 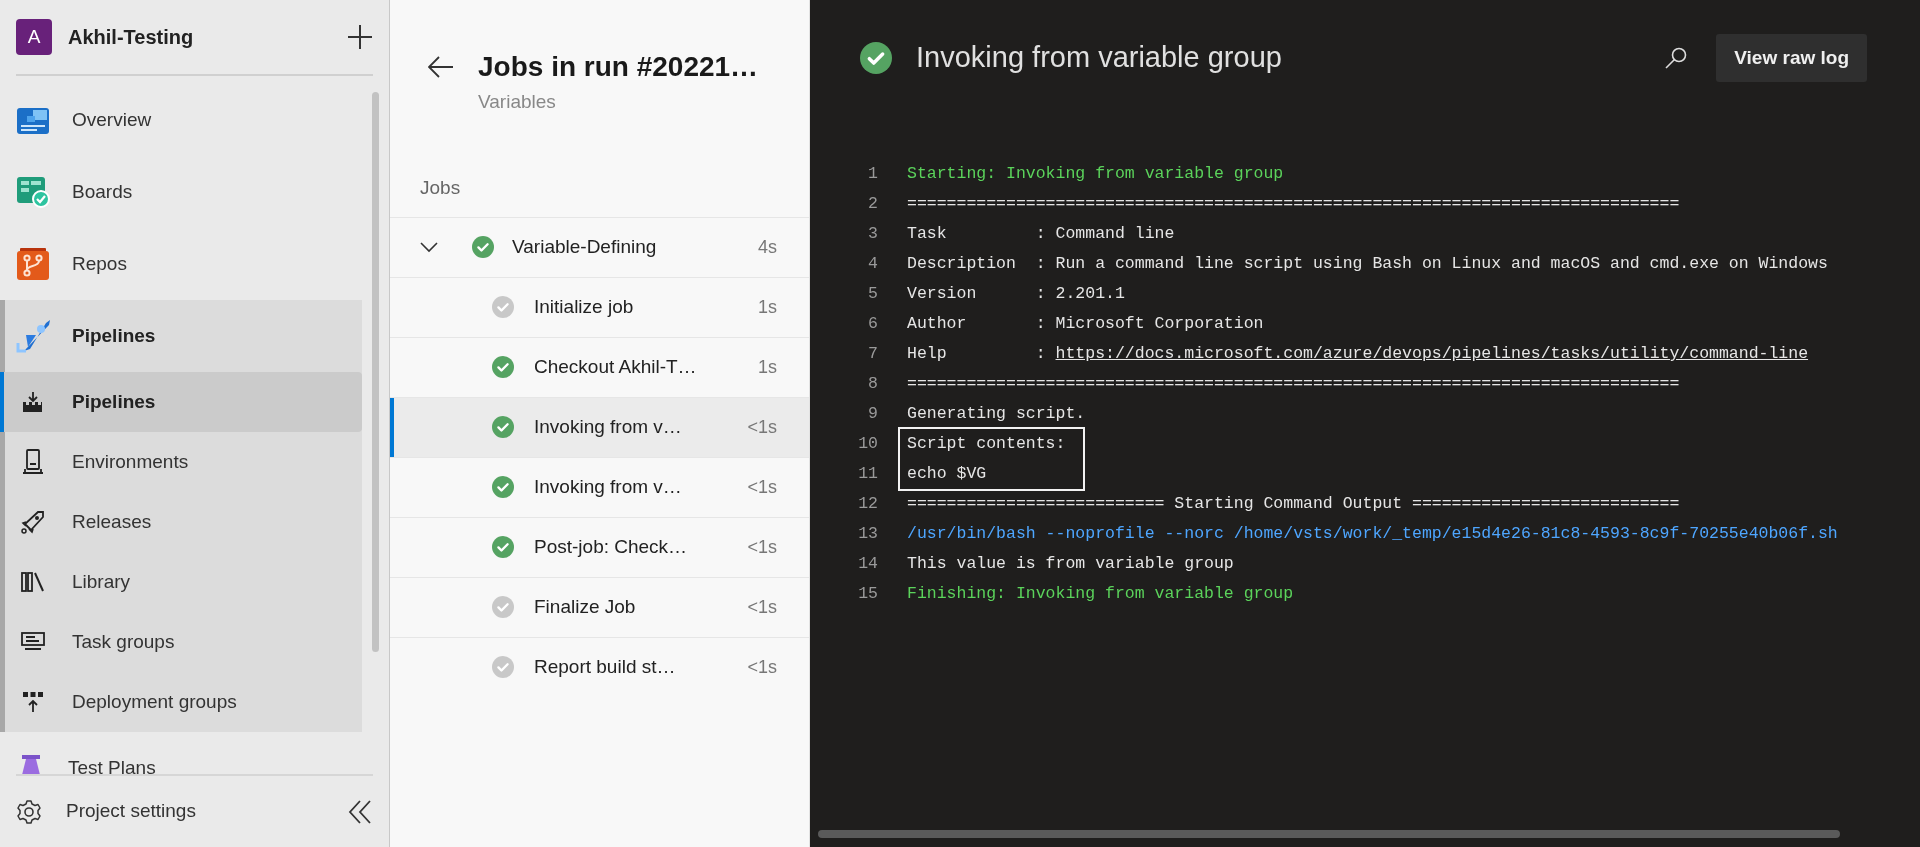 What do you see at coordinates (360, 811) in the screenshot?
I see `collapse-icon` at bounding box center [360, 811].